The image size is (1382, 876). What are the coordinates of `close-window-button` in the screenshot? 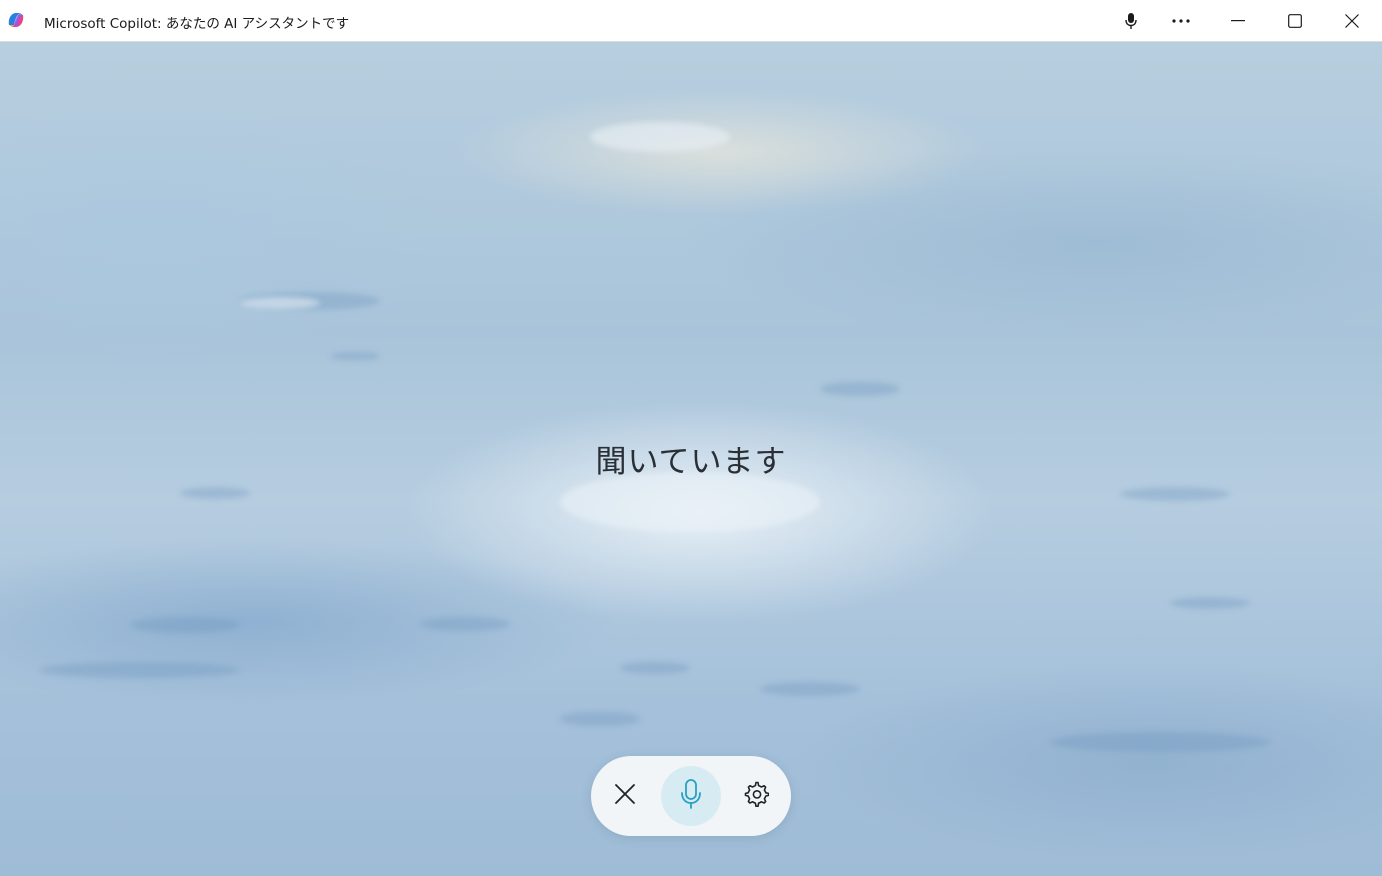 It's located at (1352, 21).